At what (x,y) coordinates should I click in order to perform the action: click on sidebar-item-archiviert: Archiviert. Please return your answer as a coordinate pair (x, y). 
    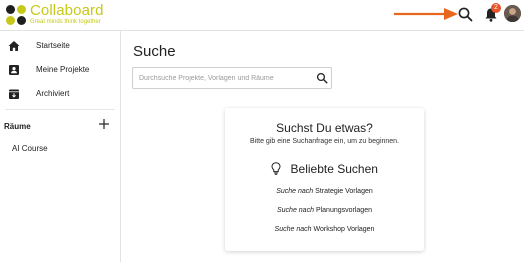
    Looking at the image, I should click on (60, 94).